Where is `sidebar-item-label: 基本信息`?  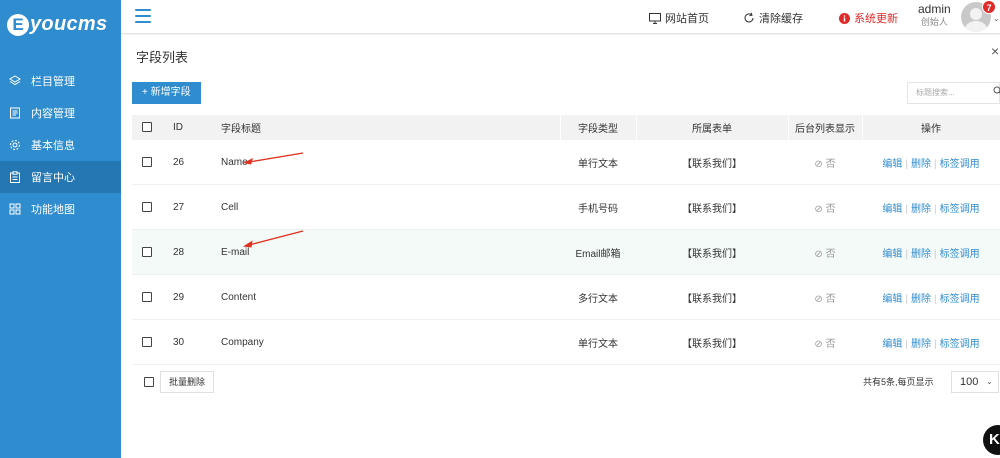 sidebar-item-label: 基本信息 is located at coordinates (53, 146).